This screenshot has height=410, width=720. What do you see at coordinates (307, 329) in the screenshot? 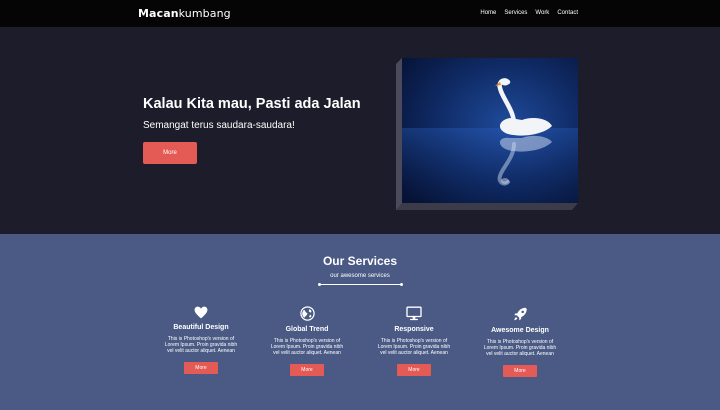
I see `service-title: Global Trend` at bounding box center [307, 329].